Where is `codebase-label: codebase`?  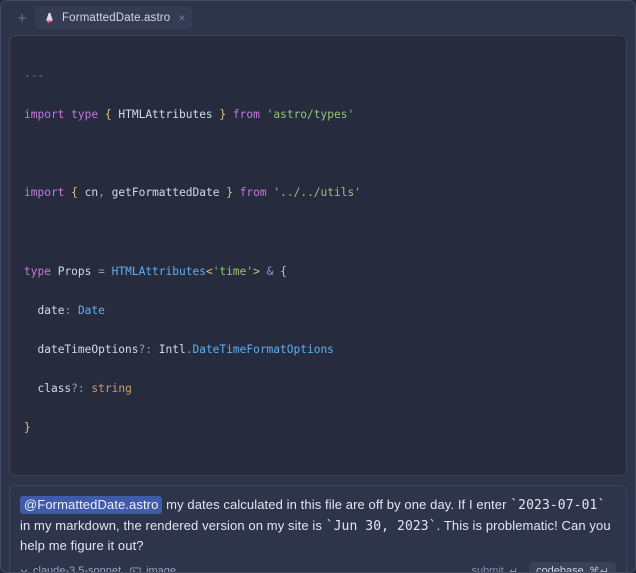
codebase-label: codebase is located at coordinates (560, 569).